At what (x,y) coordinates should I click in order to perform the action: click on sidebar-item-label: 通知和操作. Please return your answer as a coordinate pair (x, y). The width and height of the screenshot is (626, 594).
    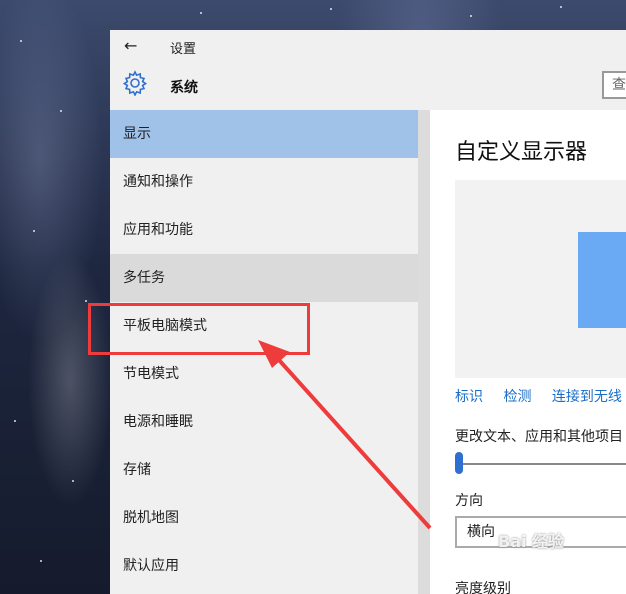
    Looking at the image, I should click on (158, 182).